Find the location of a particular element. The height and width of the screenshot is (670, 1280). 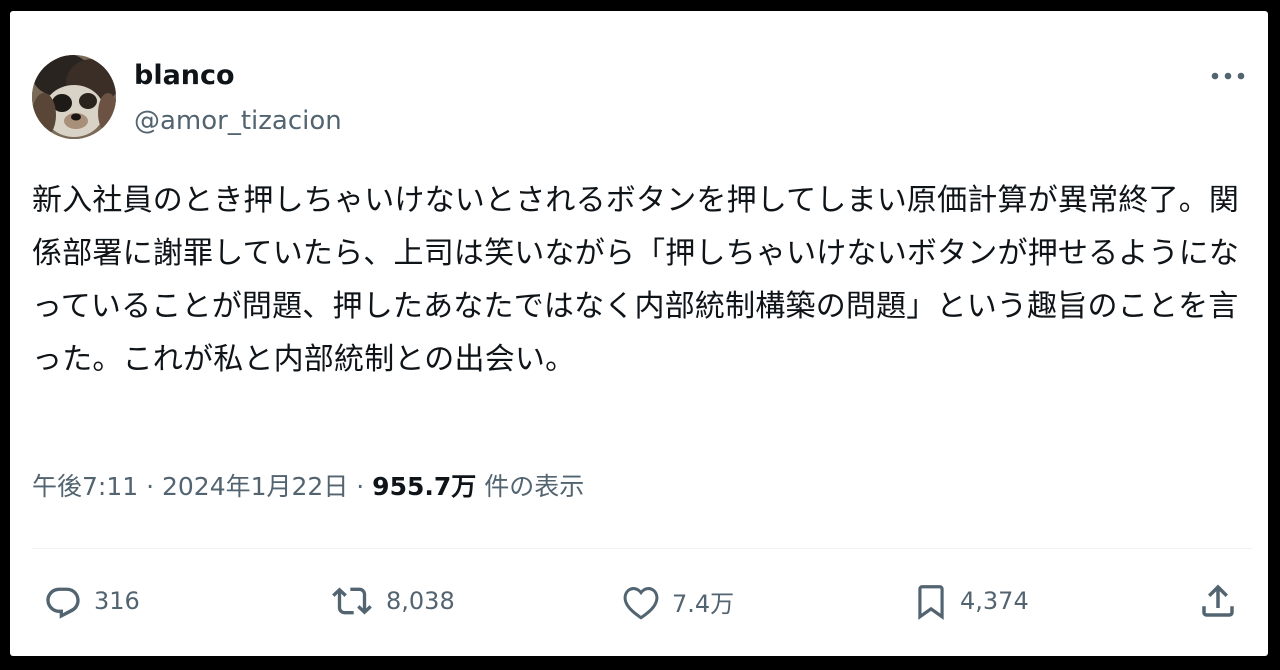

more-options-button is located at coordinates (1228, 76).